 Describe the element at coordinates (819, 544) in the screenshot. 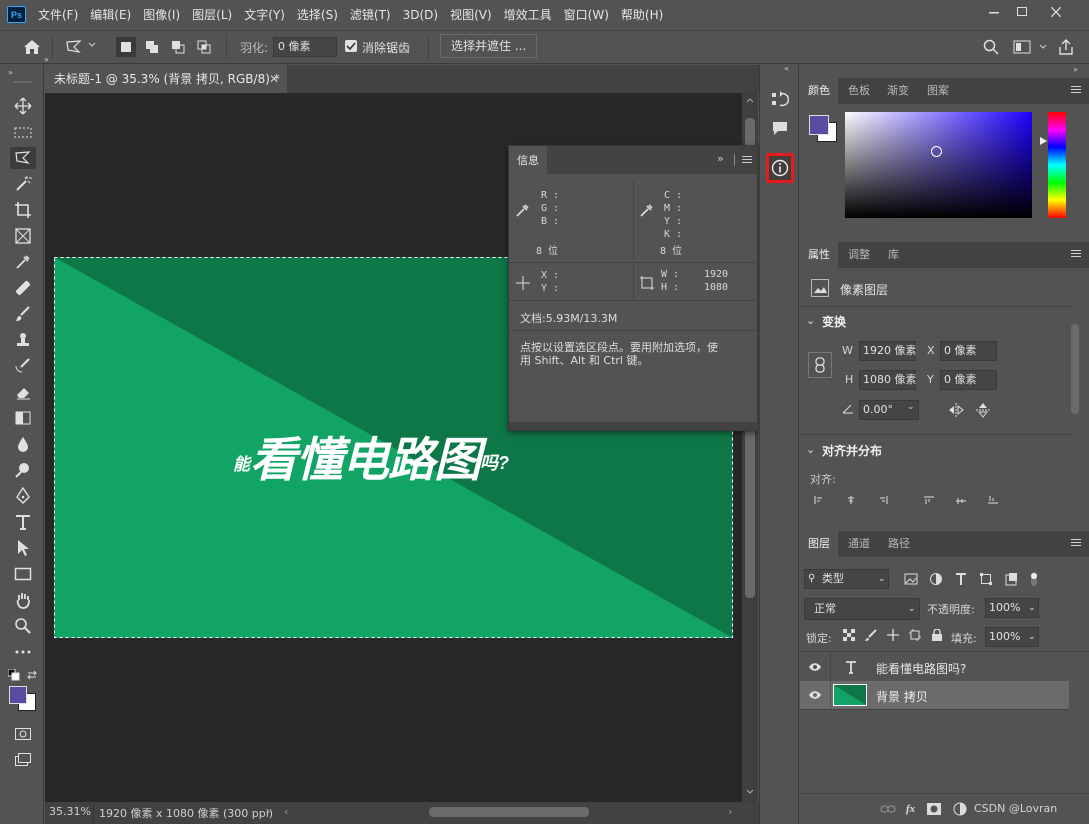

I see `tab-layers: 图层` at that location.